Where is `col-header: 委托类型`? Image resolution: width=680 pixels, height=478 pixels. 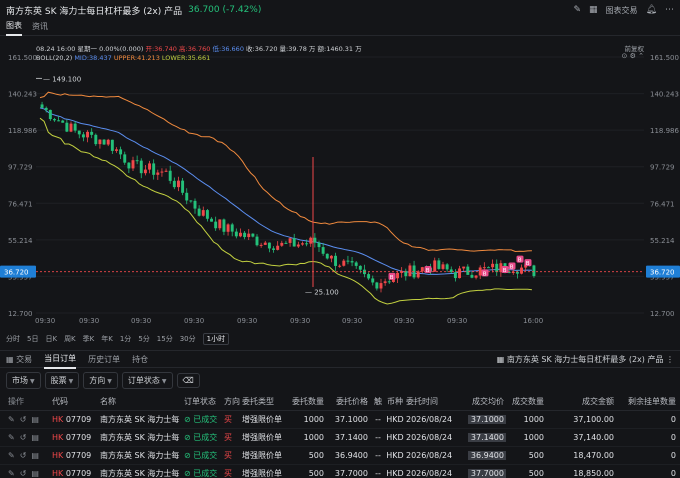 col-header: 委托类型 is located at coordinates (258, 401).